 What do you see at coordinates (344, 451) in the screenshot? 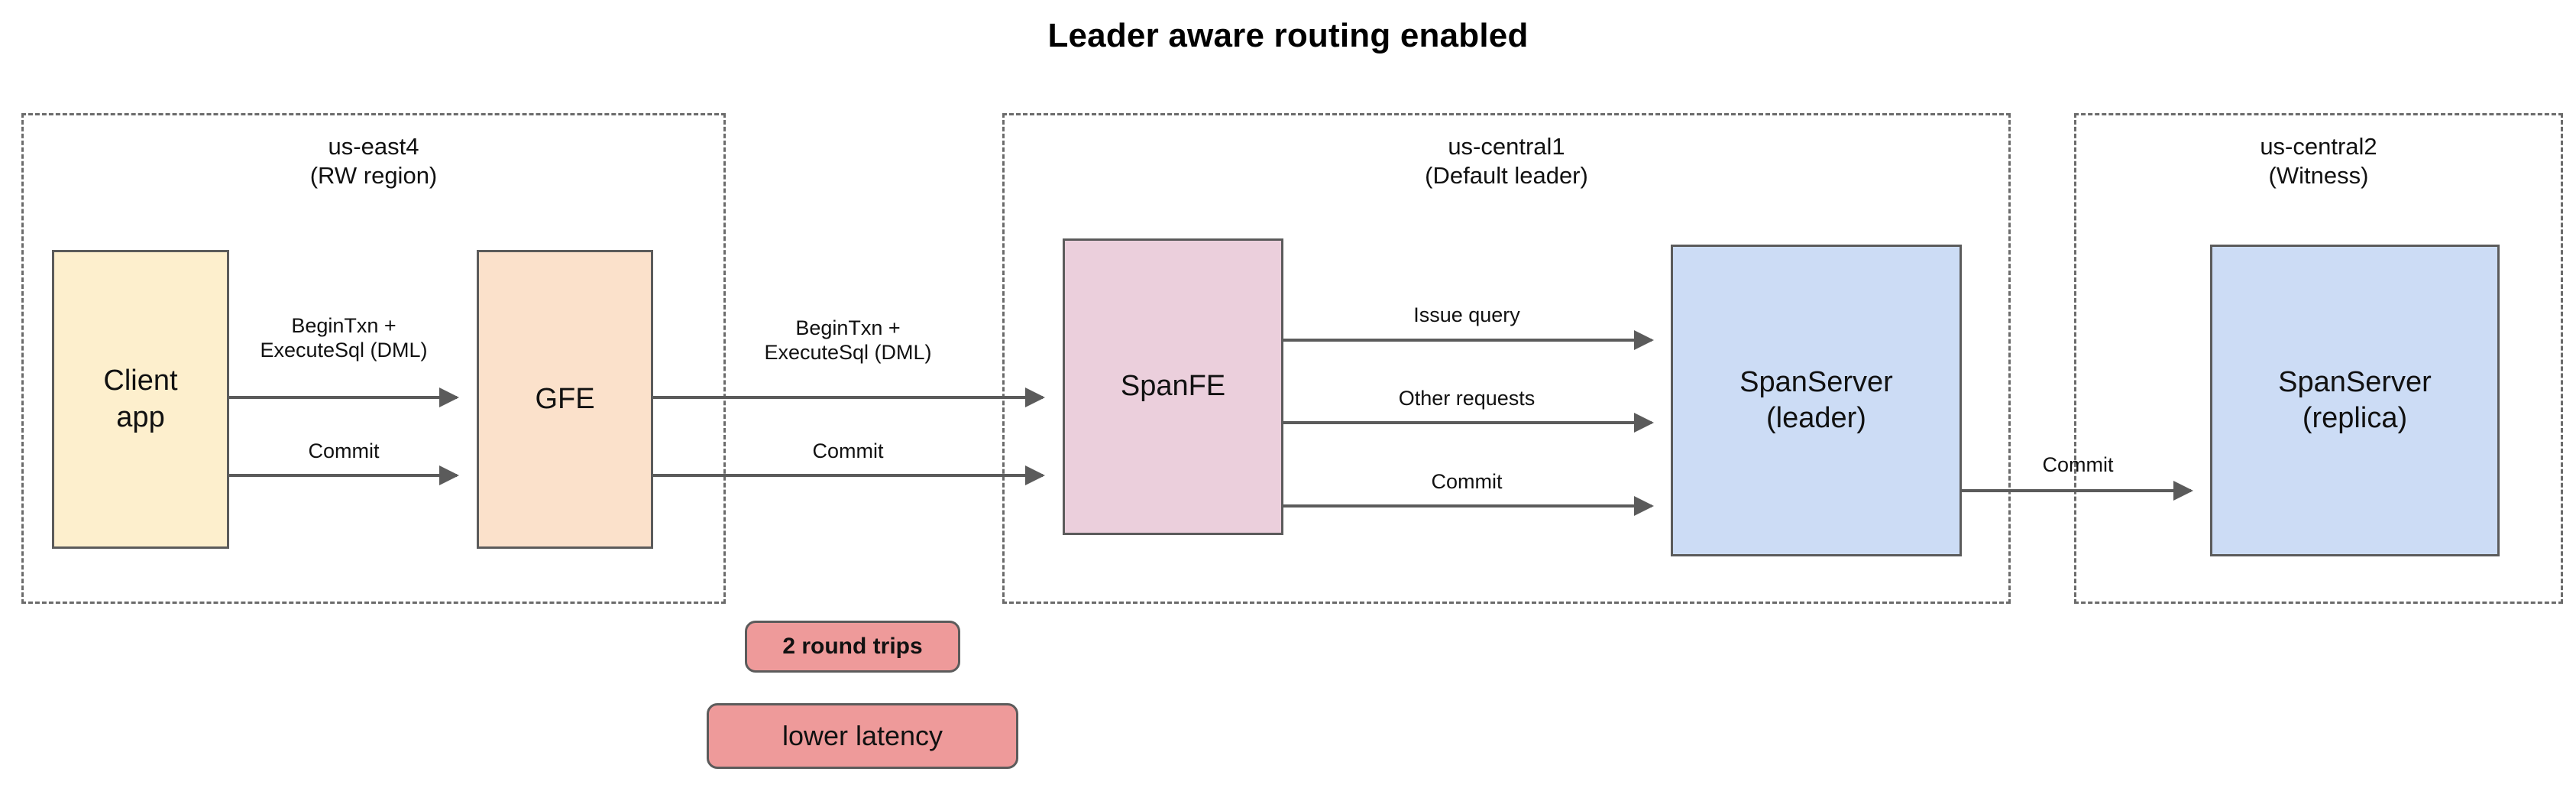
I see `arrow-label-client-to-gfe-commit: Commit` at bounding box center [344, 451].